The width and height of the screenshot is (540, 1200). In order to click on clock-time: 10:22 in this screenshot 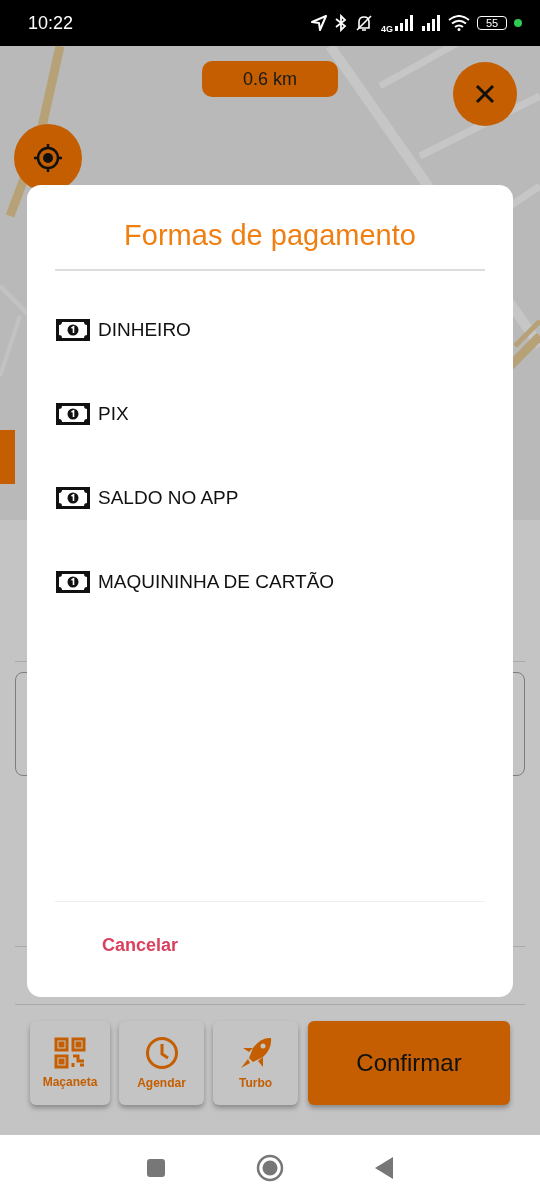, I will do `click(51, 23)`.